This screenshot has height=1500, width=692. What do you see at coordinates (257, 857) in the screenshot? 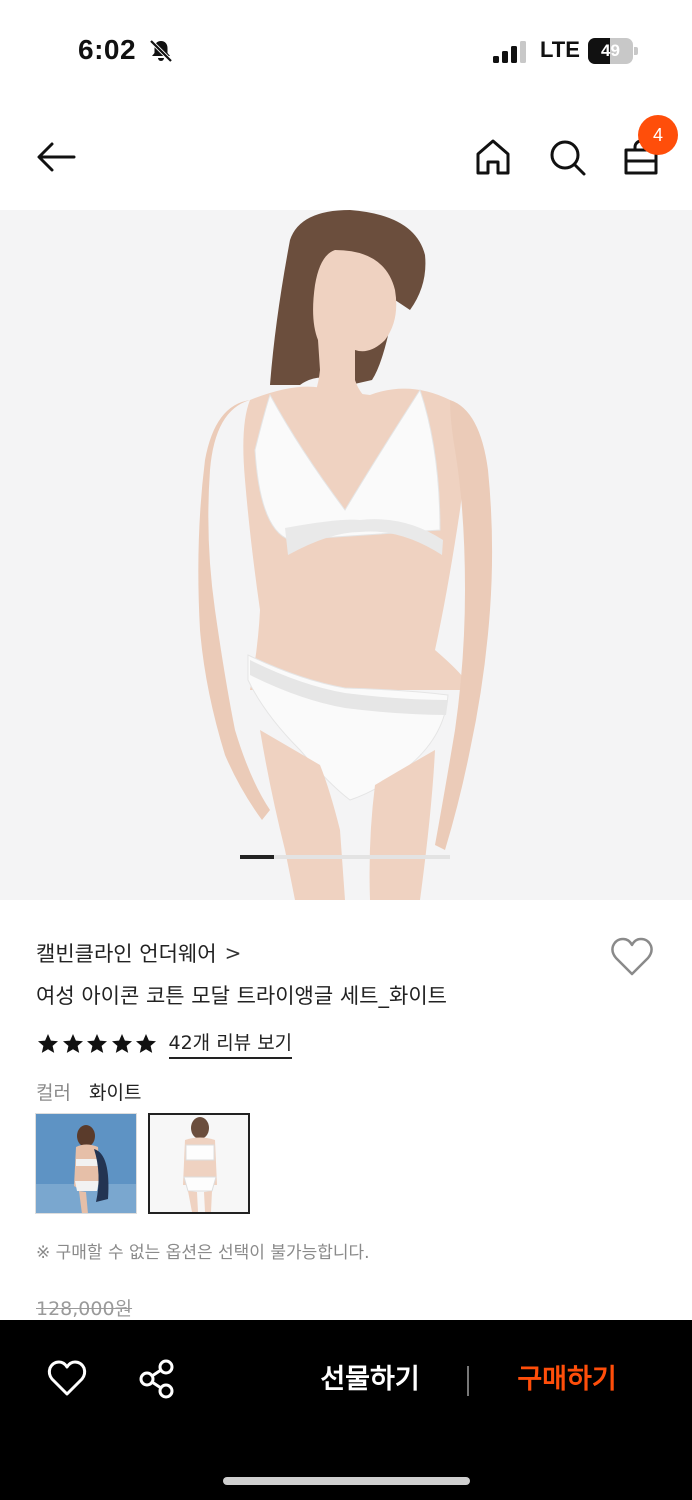
I see `carousel-progress-indicator` at bounding box center [257, 857].